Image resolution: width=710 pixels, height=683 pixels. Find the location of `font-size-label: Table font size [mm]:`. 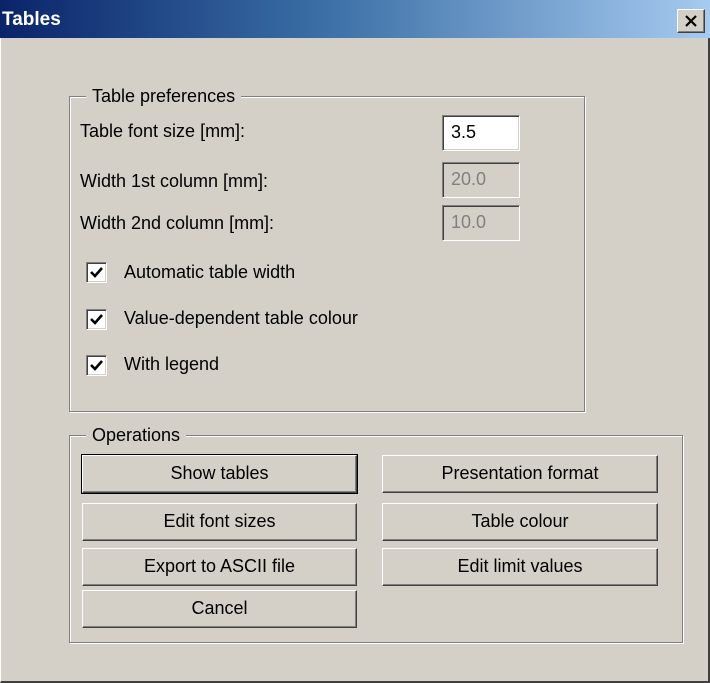

font-size-label: Table font size [mm]: is located at coordinates (163, 131).